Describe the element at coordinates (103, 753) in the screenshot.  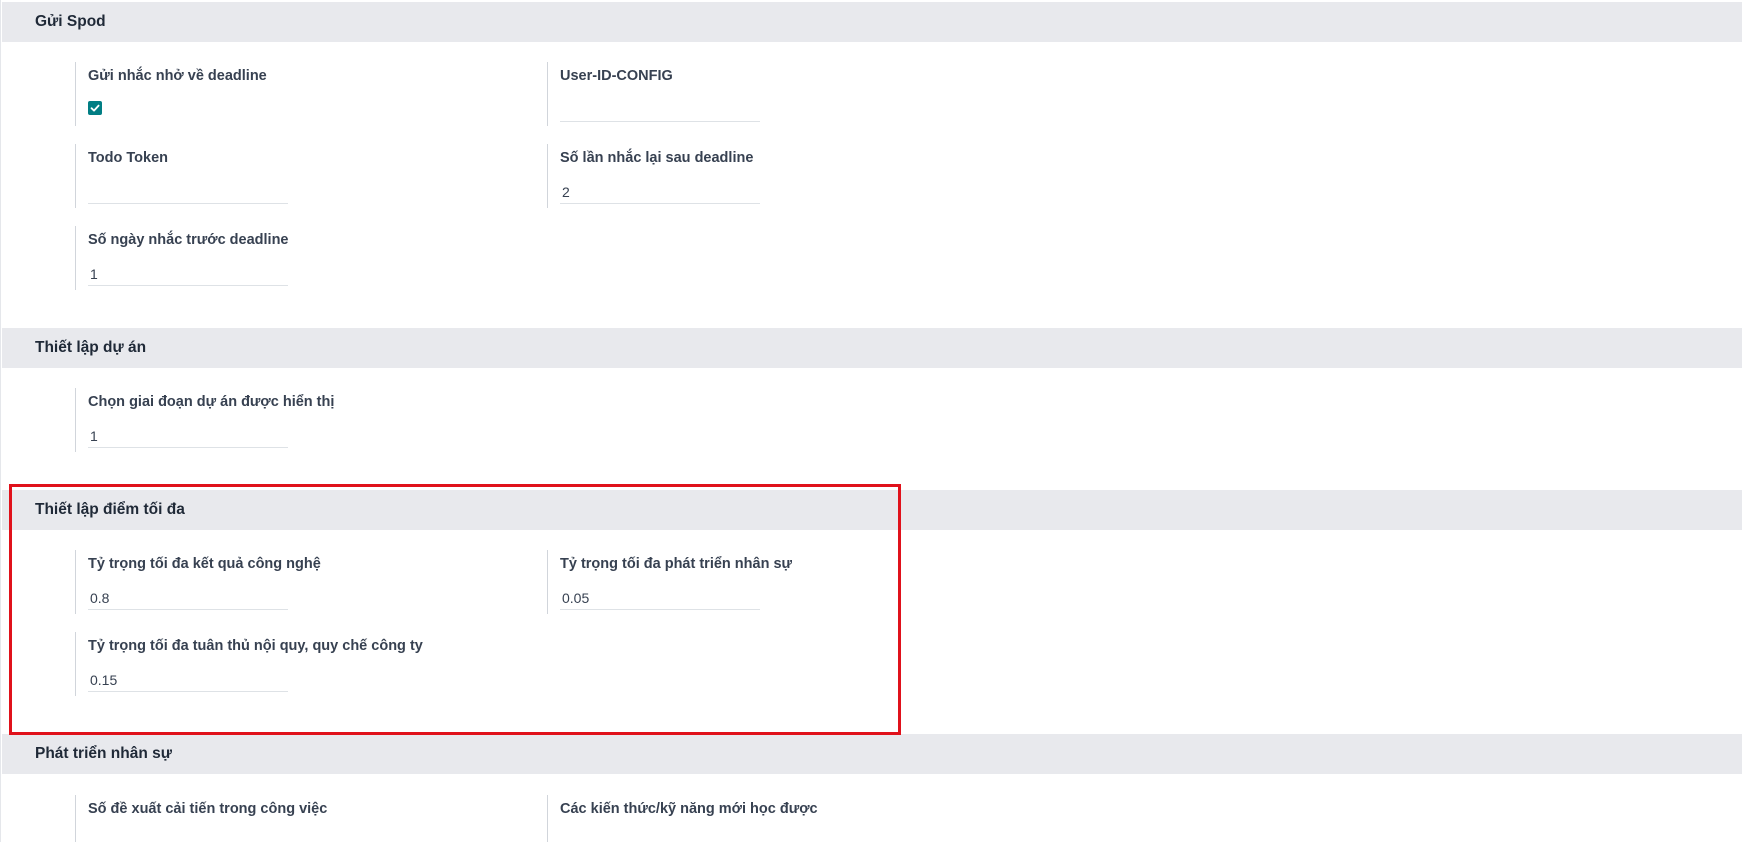
I see `section-title: Phát triển nhân sự` at that location.